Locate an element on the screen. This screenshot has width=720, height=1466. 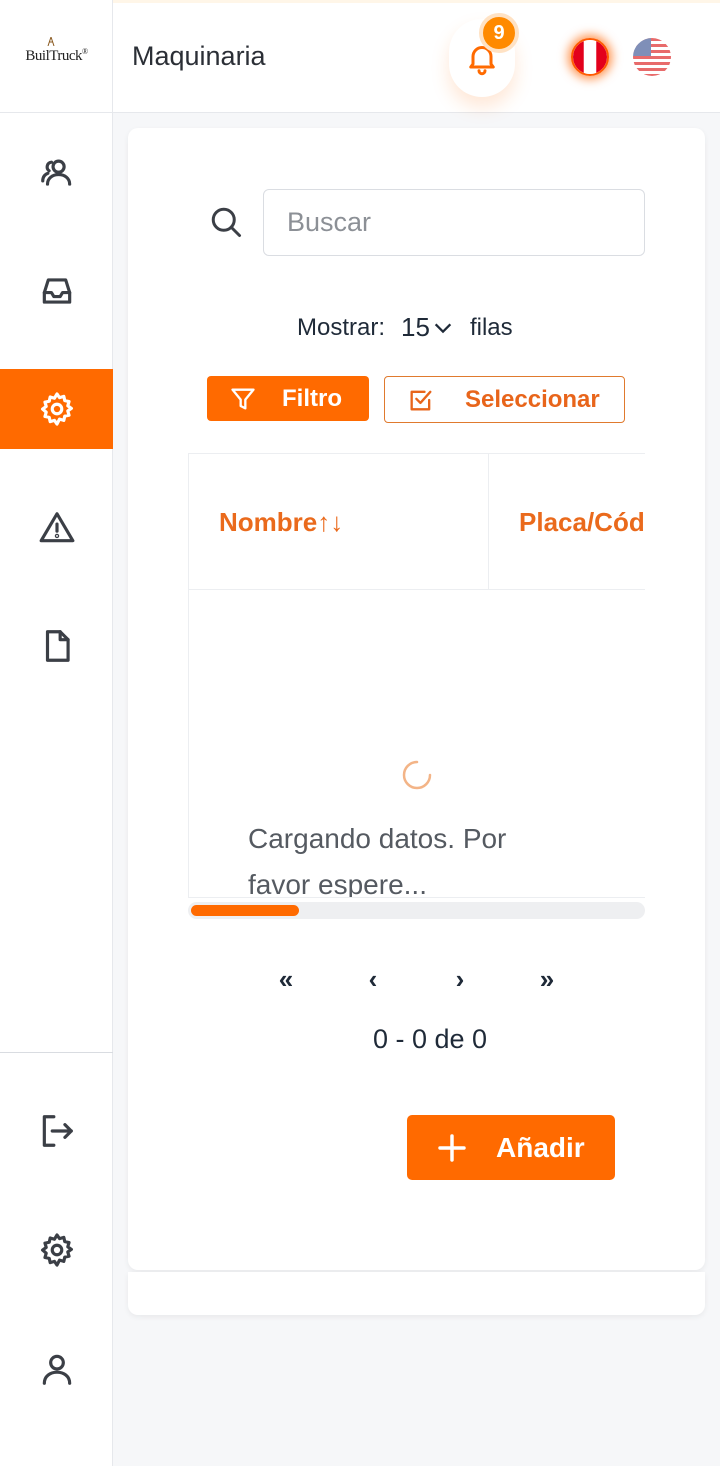
users-icon is located at coordinates (55, 172).